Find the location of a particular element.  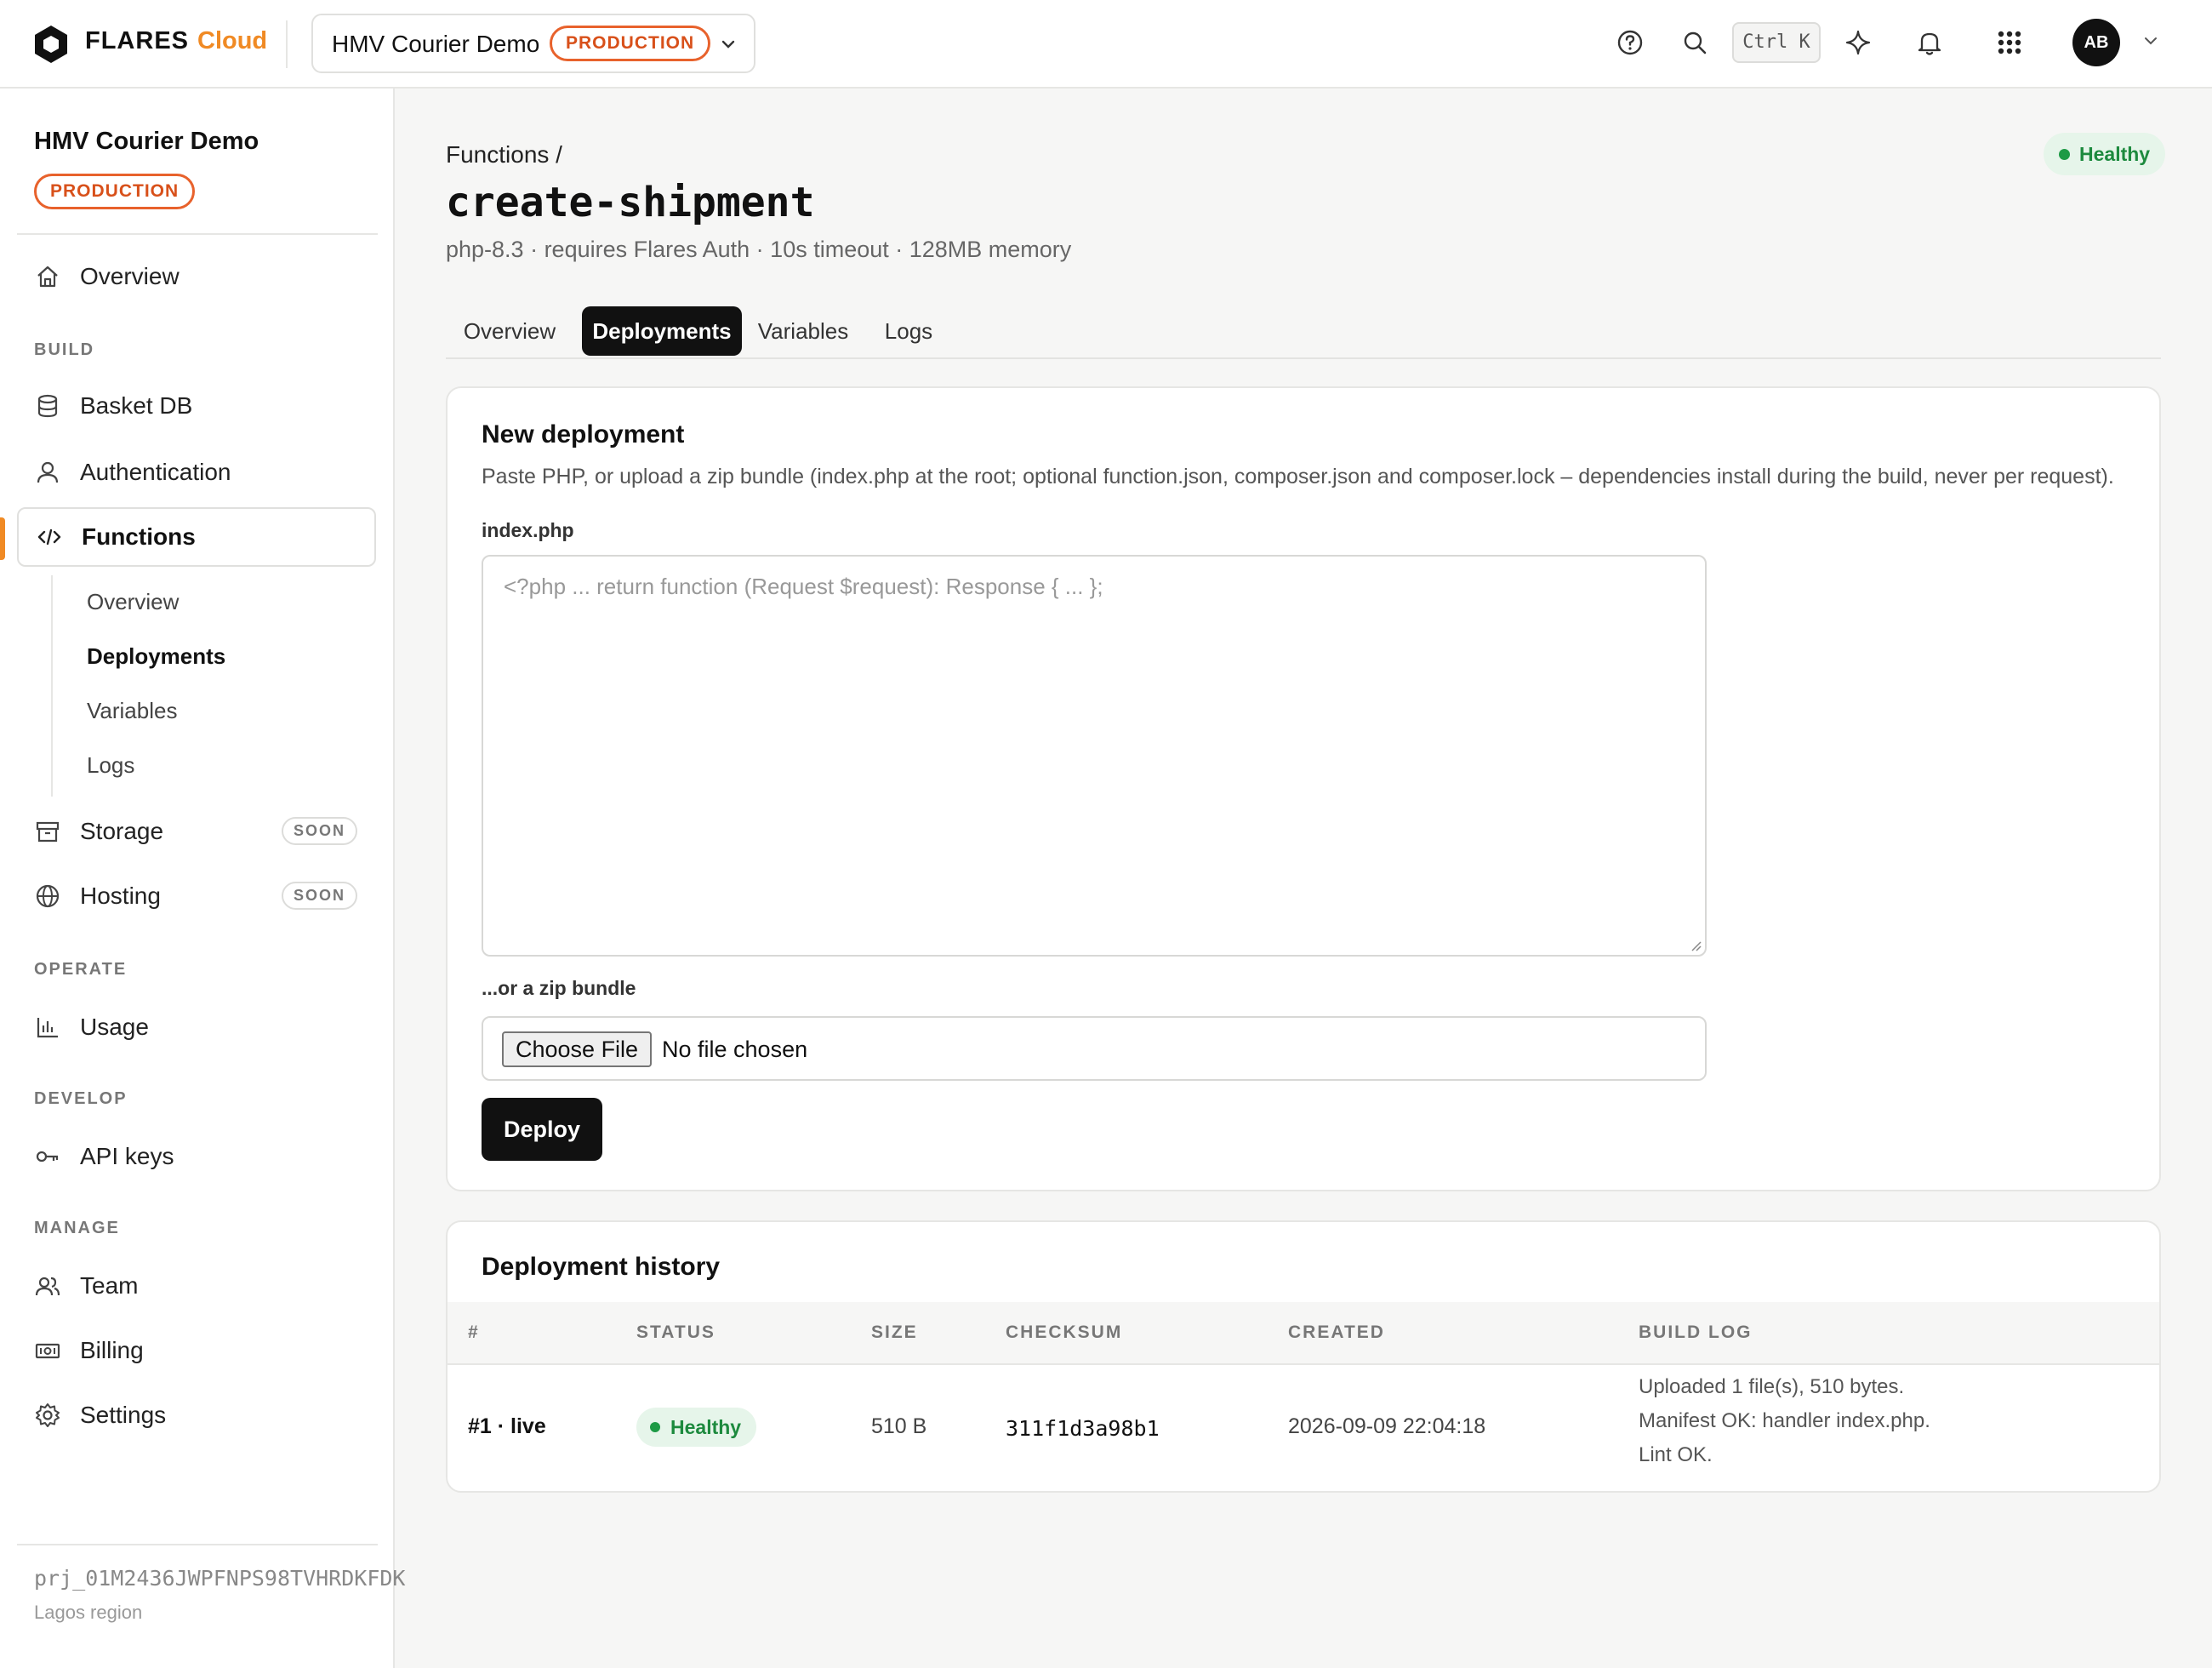

sidebar-item-label: Hosting is located at coordinates (120, 896).